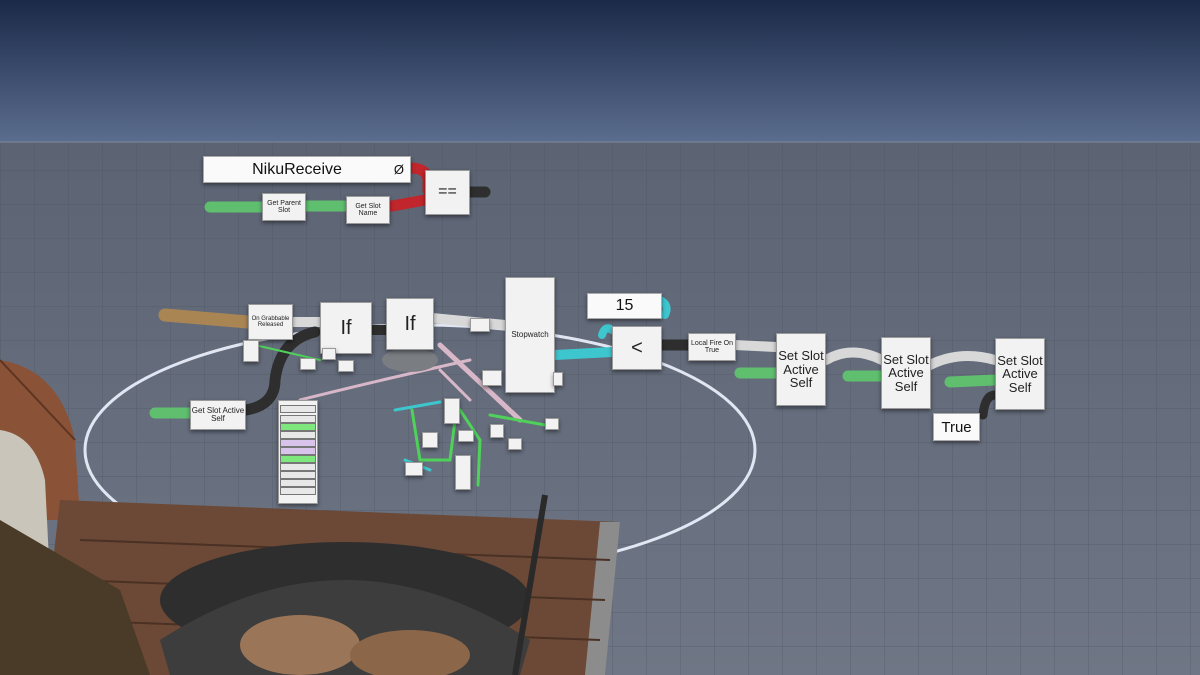 Image resolution: width=1200 pixels, height=675 pixels. I want to click on string-input-value: NikuReceive, so click(297, 169).